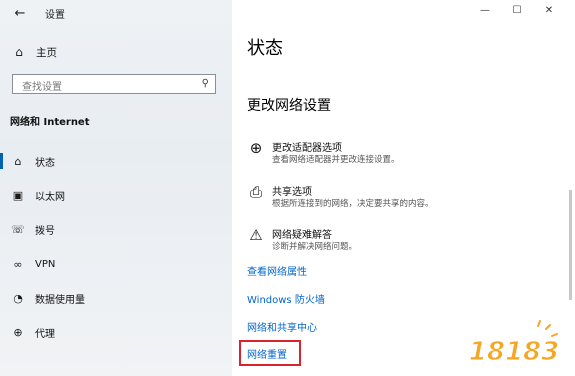 The image size is (575, 376). Describe the element at coordinates (18, 229) in the screenshot. I see `dialup-icon: ☏` at that location.